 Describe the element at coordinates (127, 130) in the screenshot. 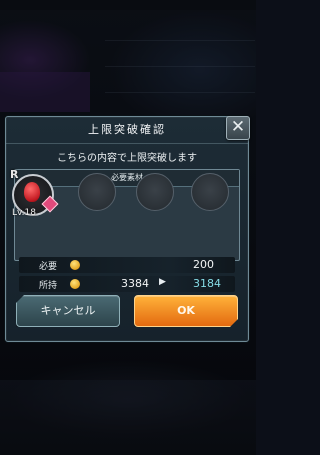

I see `dialog-title: 上限突破確認` at that location.